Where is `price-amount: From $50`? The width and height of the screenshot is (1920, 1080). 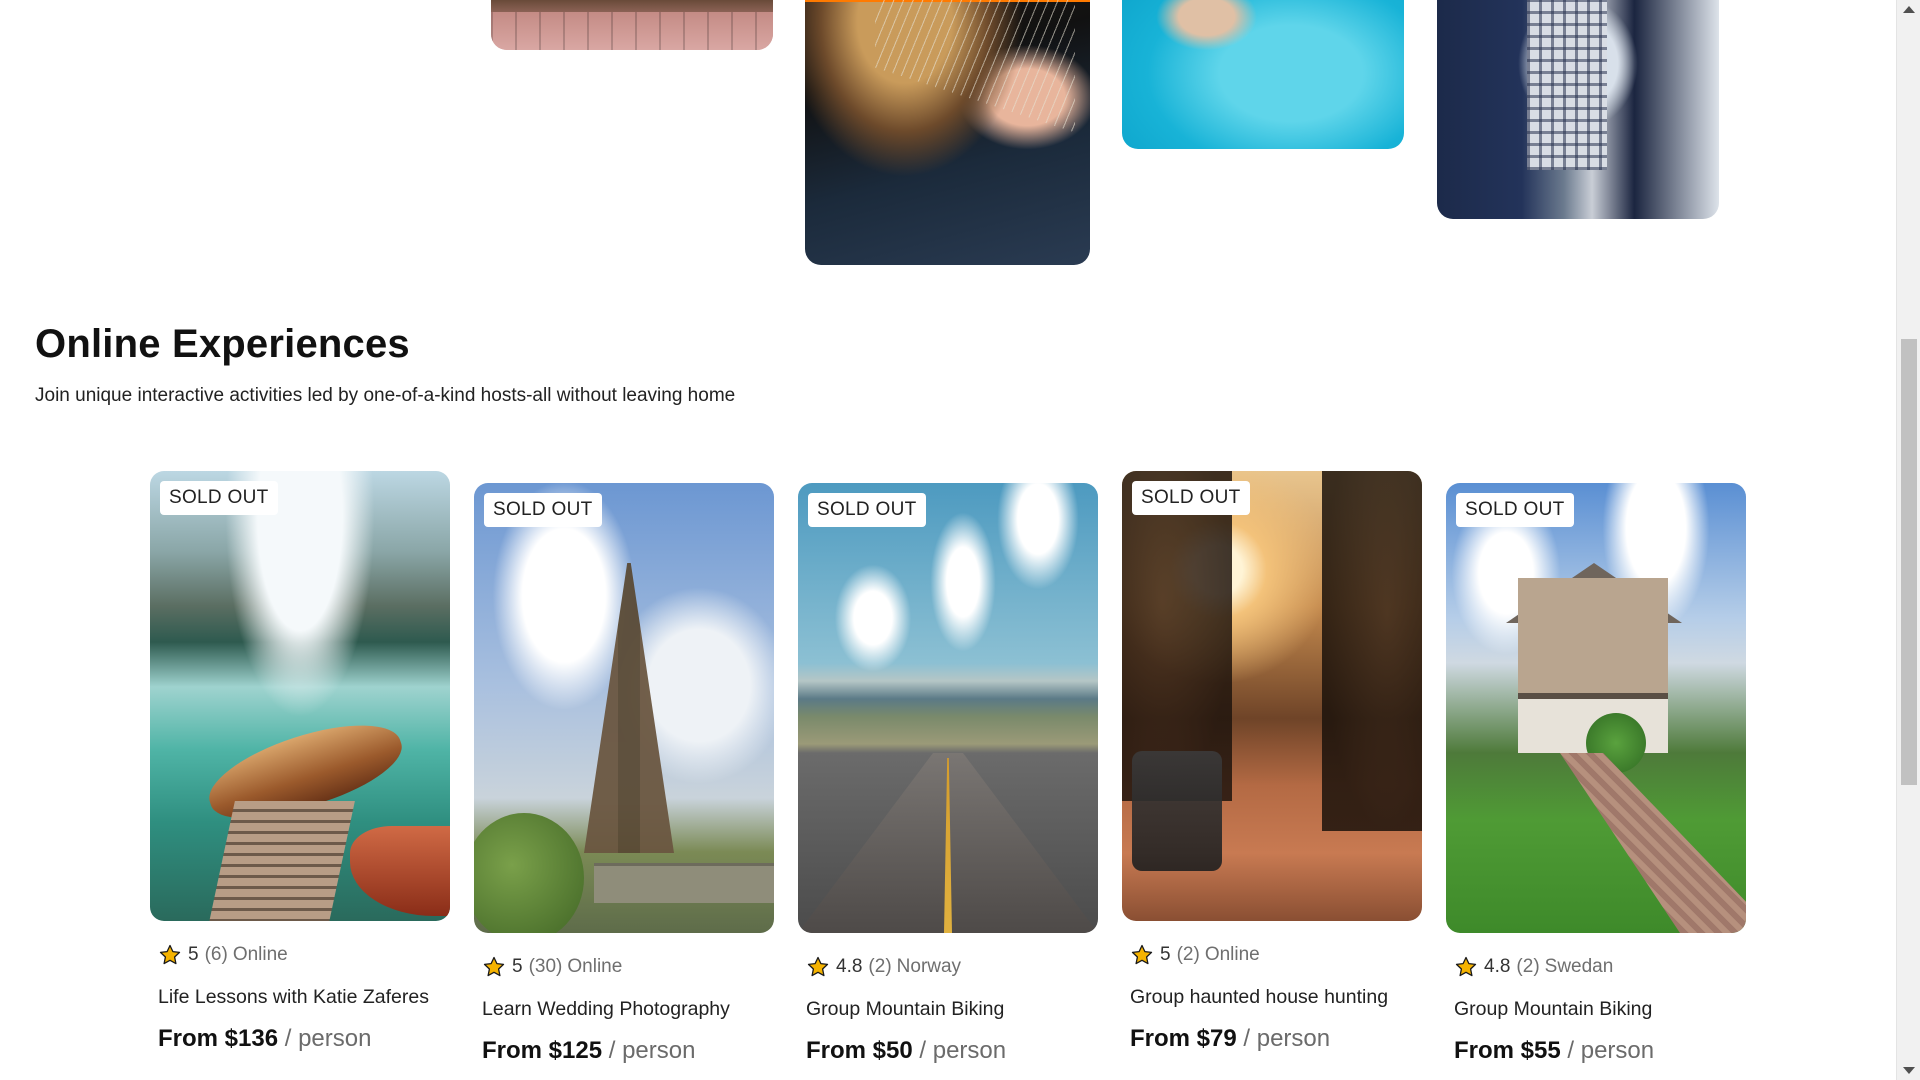 price-amount: From $50 is located at coordinates (859, 1050).